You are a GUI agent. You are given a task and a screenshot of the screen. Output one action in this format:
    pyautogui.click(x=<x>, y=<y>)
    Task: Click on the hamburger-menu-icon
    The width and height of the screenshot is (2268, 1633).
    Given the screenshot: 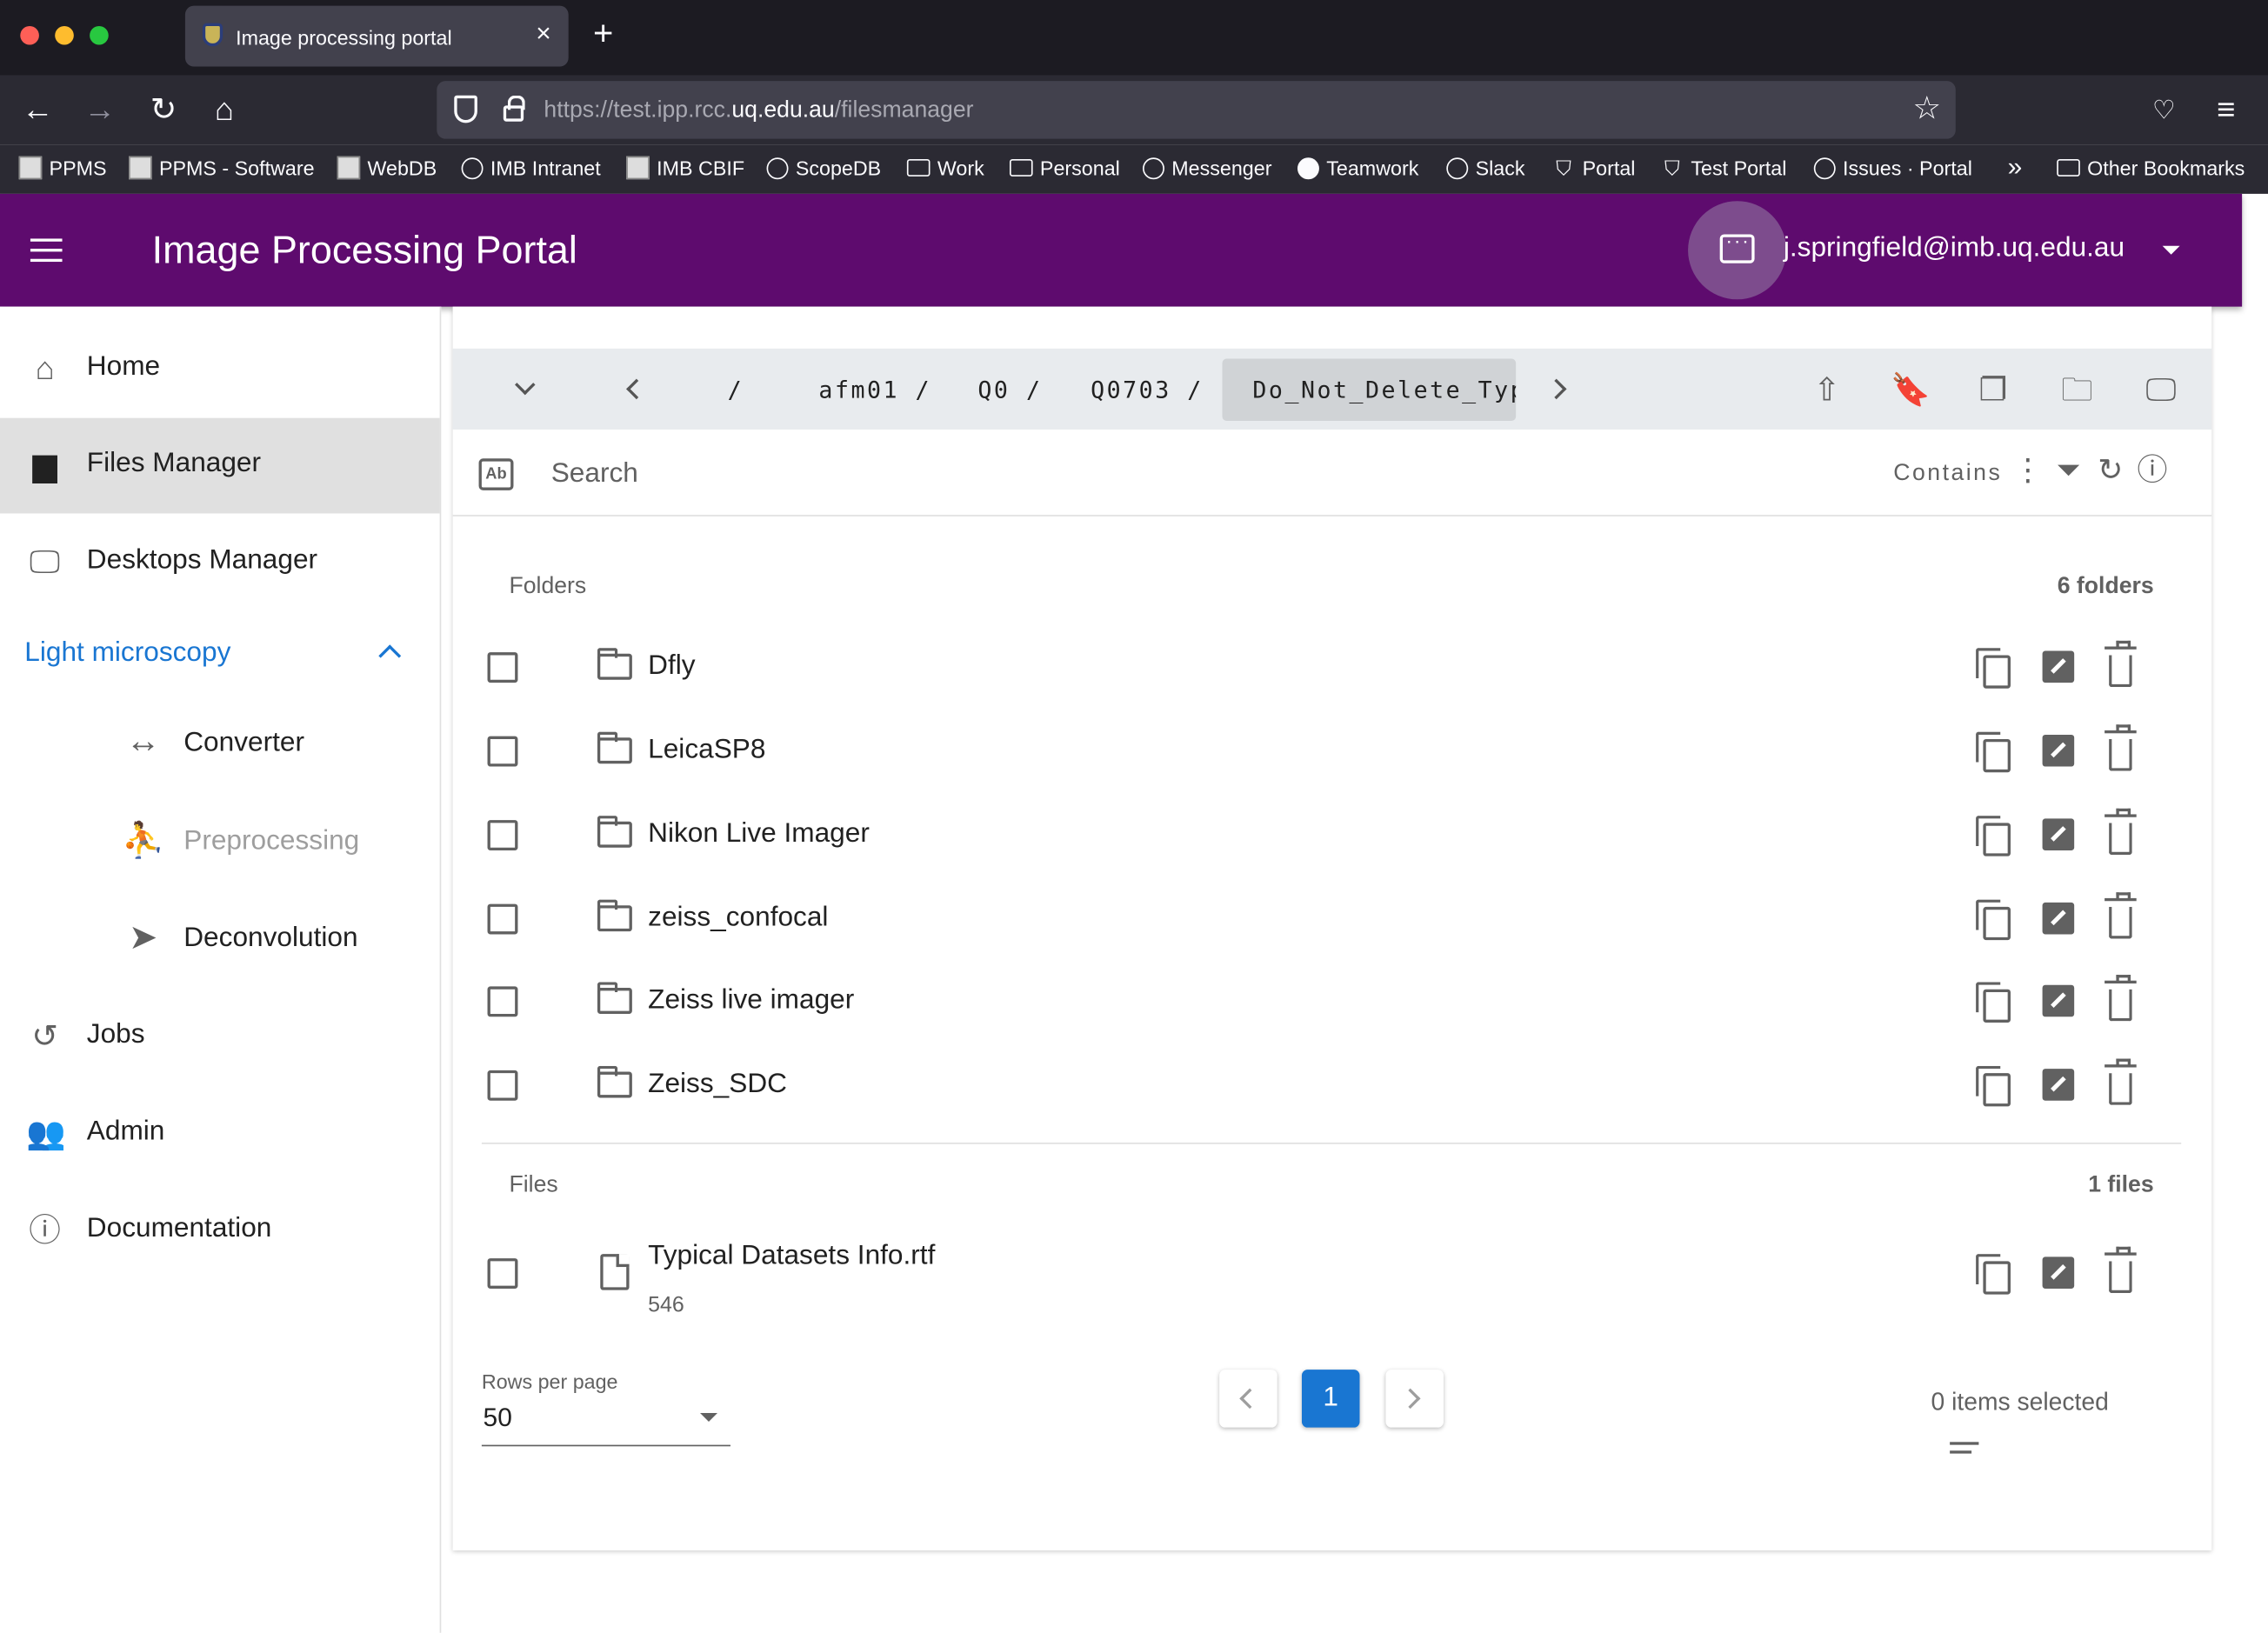 What is the action you would take?
    pyautogui.click(x=46, y=250)
    